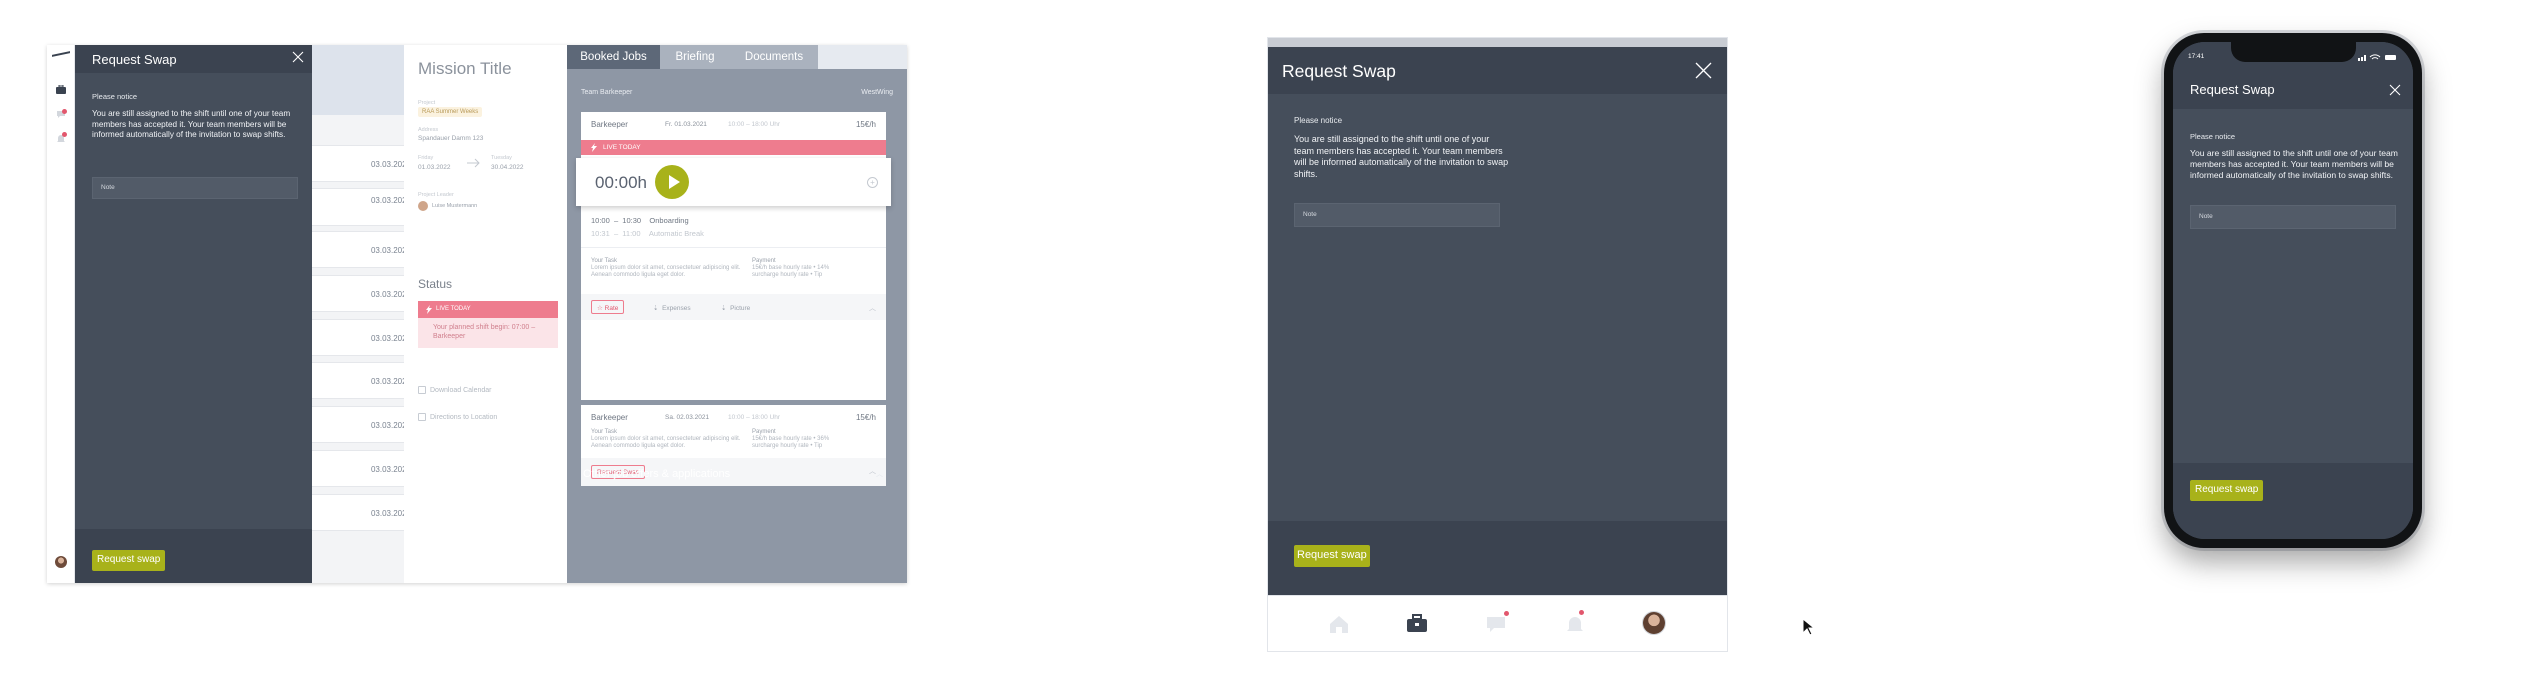  I want to click on address-value: Spandauer Damm 123, so click(451, 138).